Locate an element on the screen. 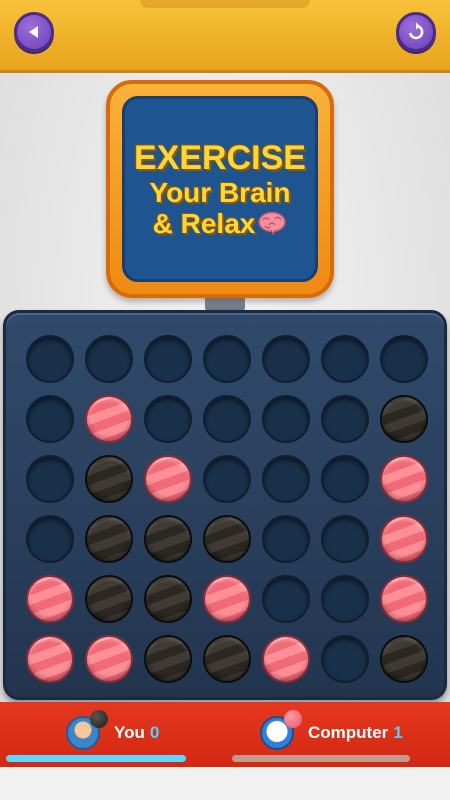 The height and width of the screenshot is (800, 450). player-computer: Computer 1 is located at coordinates (331, 731).